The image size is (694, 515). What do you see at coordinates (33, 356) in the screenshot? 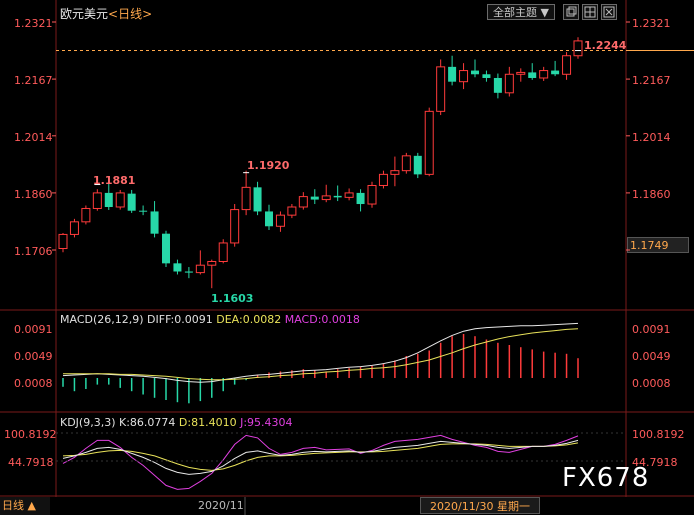
I see `macd-label-left: 0.0049` at bounding box center [33, 356].